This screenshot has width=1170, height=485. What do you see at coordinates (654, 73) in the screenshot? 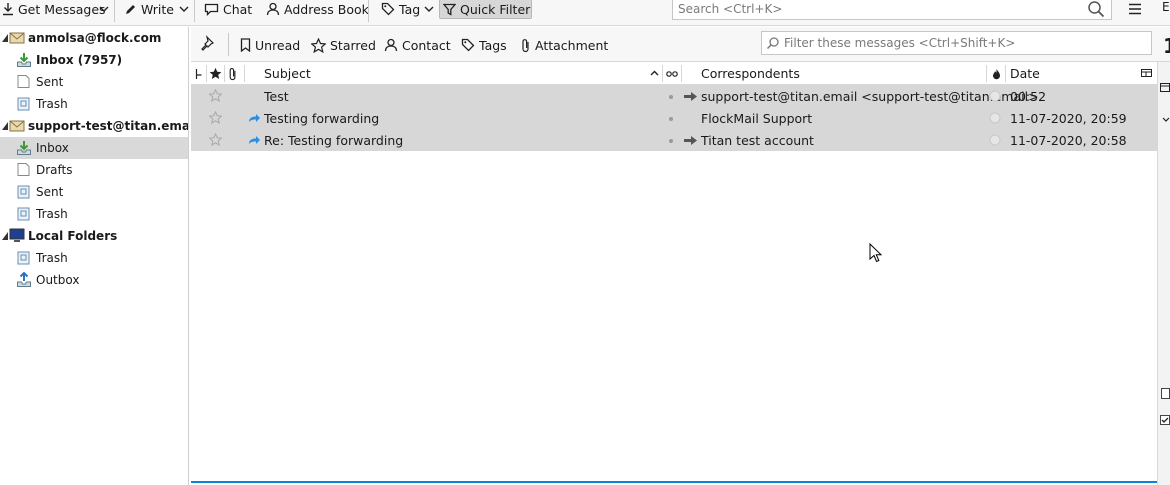
I see `sort-ascending-icon` at bounding box center [654, 73].